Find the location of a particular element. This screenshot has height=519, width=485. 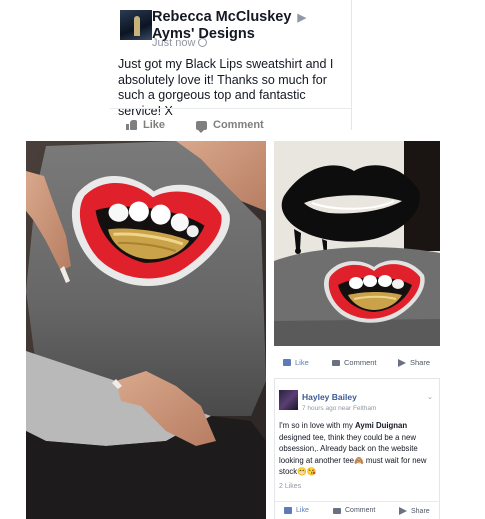

globe-icon is located at coordinates (203, 42).